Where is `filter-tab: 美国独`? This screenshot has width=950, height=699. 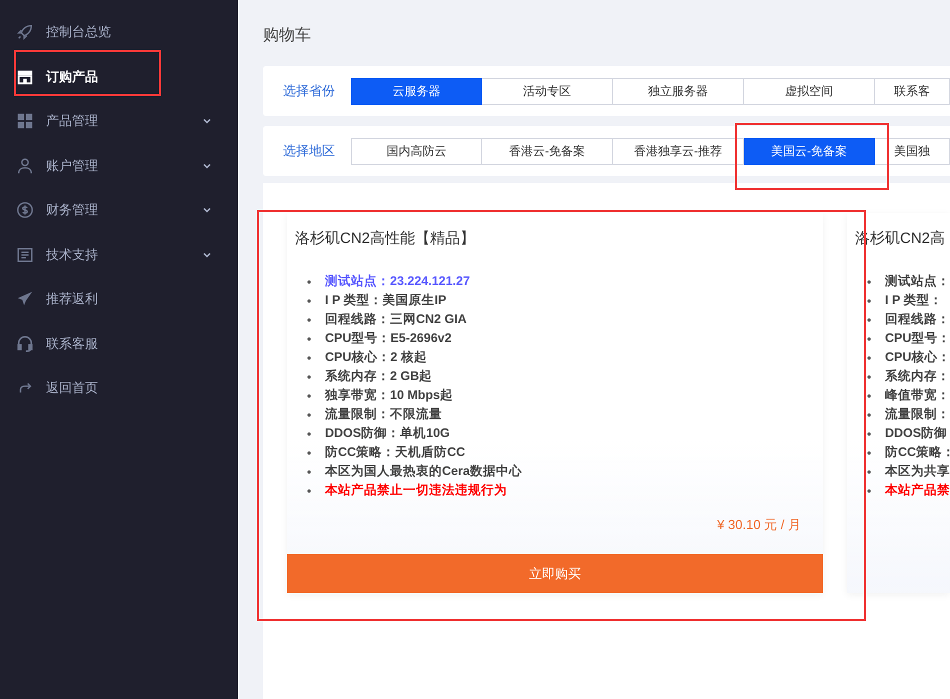
filter-tab: 美国独 is located at coordinates (912, 151).